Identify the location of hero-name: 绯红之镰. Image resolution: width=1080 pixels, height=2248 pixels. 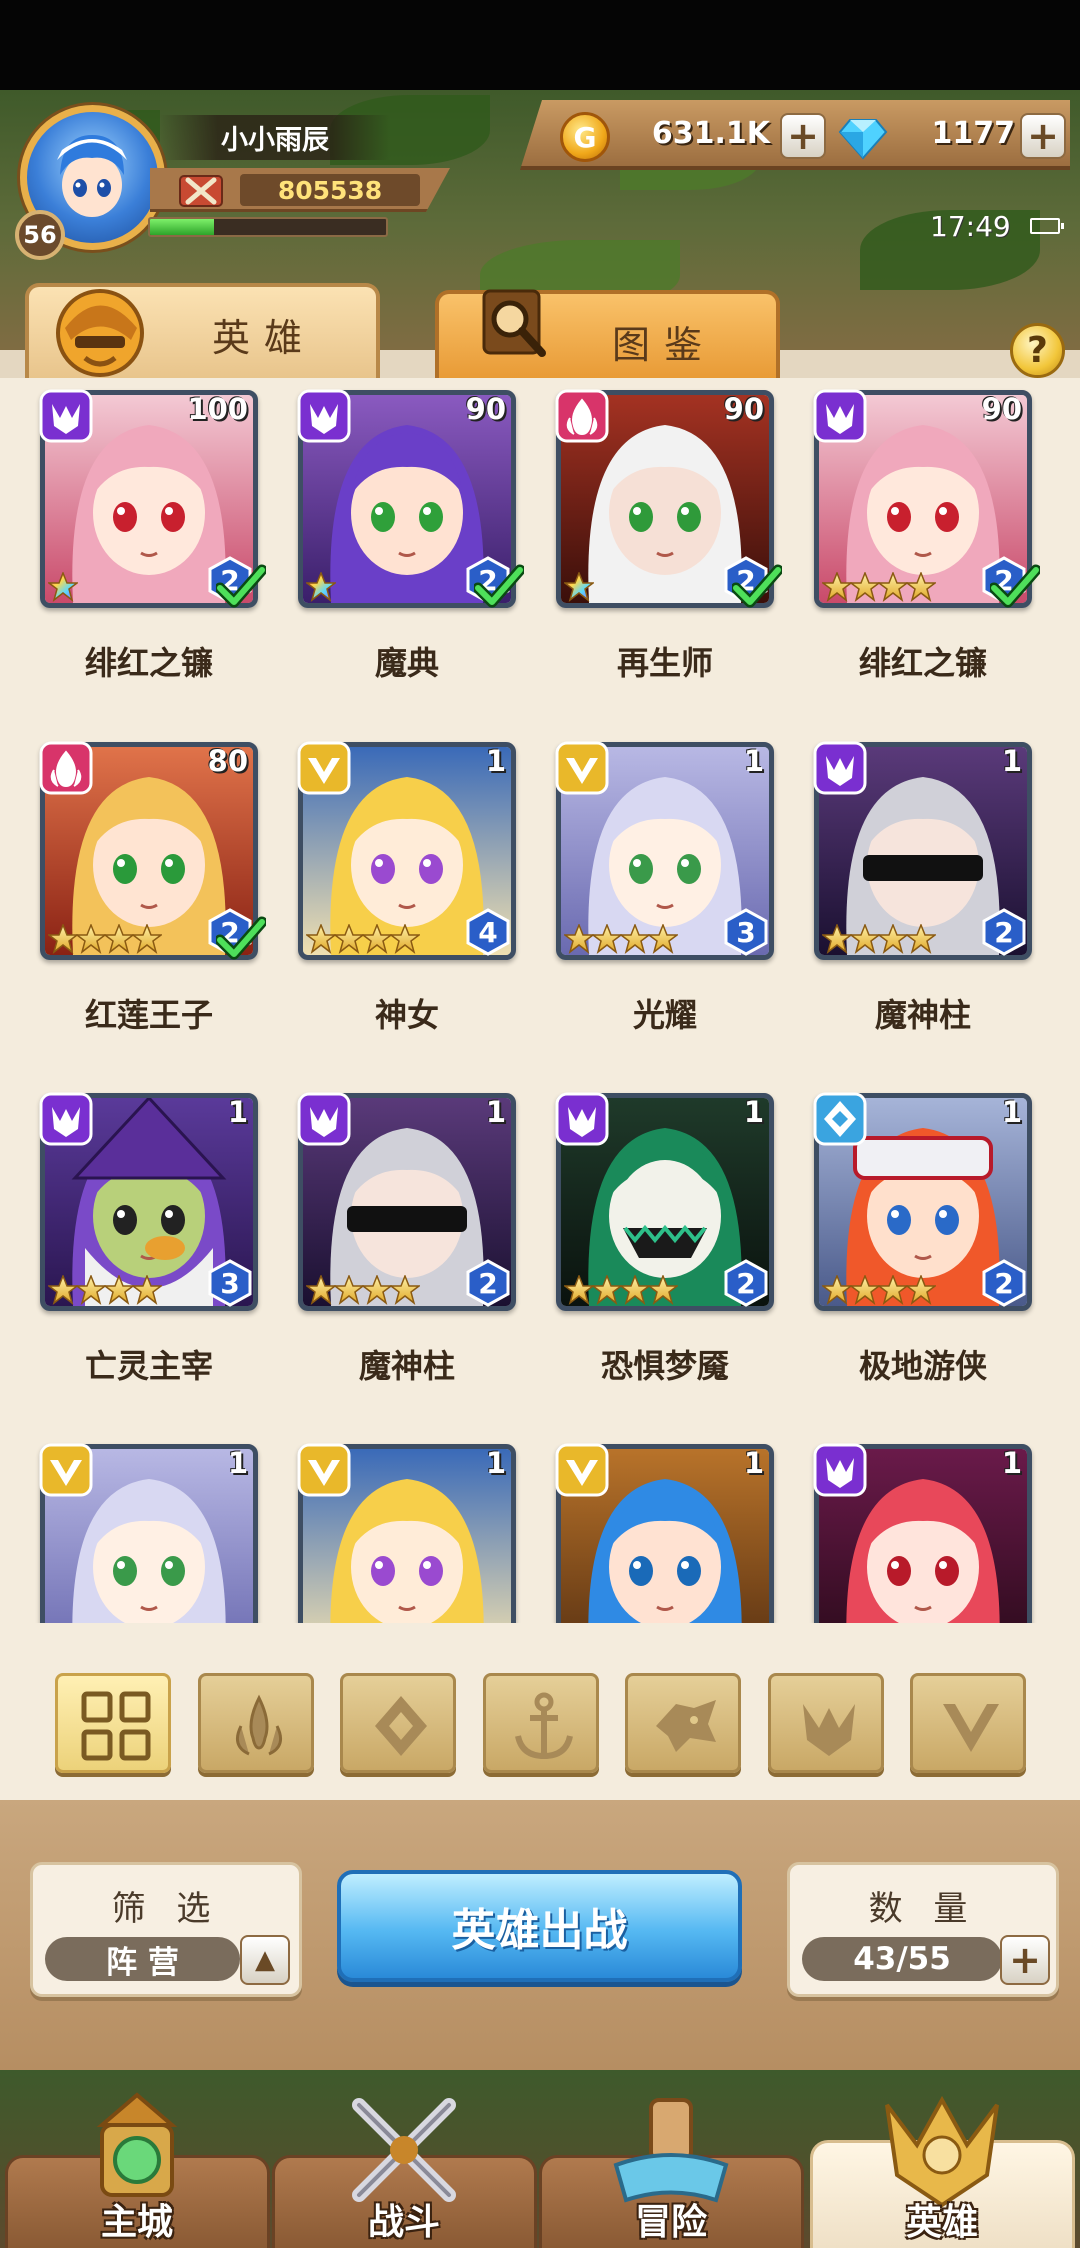
(922, 663).